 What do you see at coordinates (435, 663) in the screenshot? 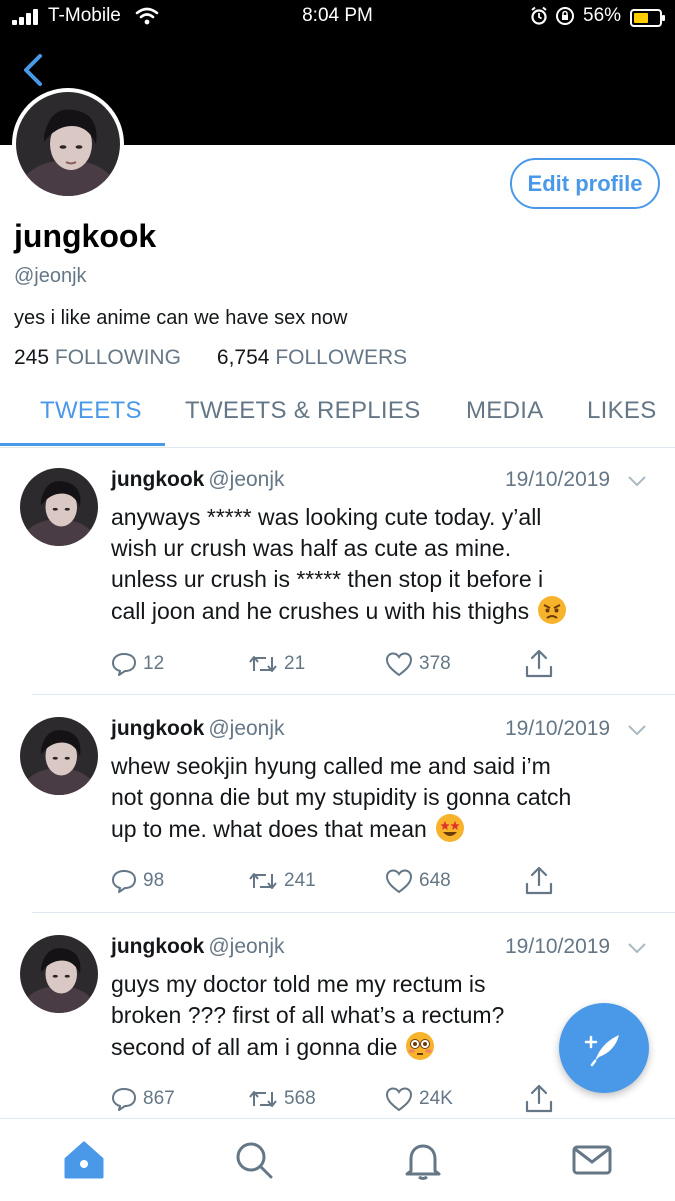
I see `like-count: 378` at bounding box center [435, 663].